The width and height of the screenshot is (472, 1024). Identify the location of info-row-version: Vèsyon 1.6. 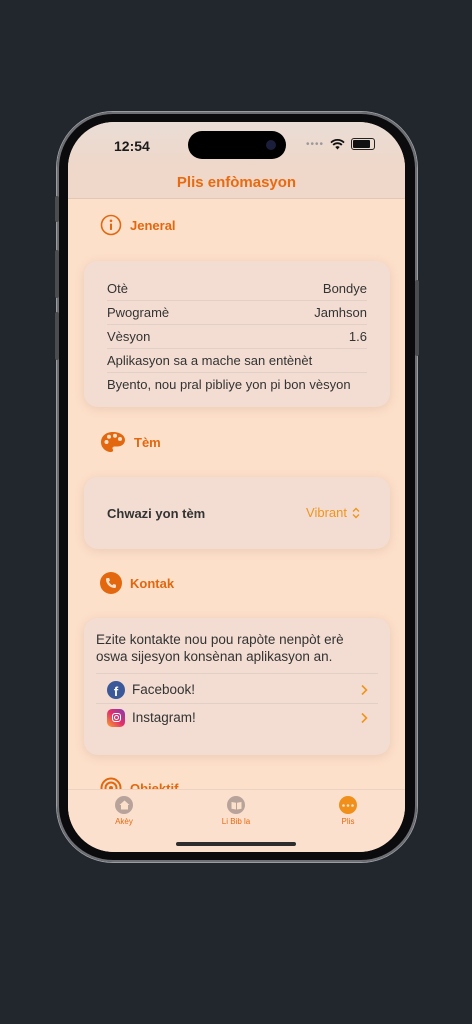
(237, 337).